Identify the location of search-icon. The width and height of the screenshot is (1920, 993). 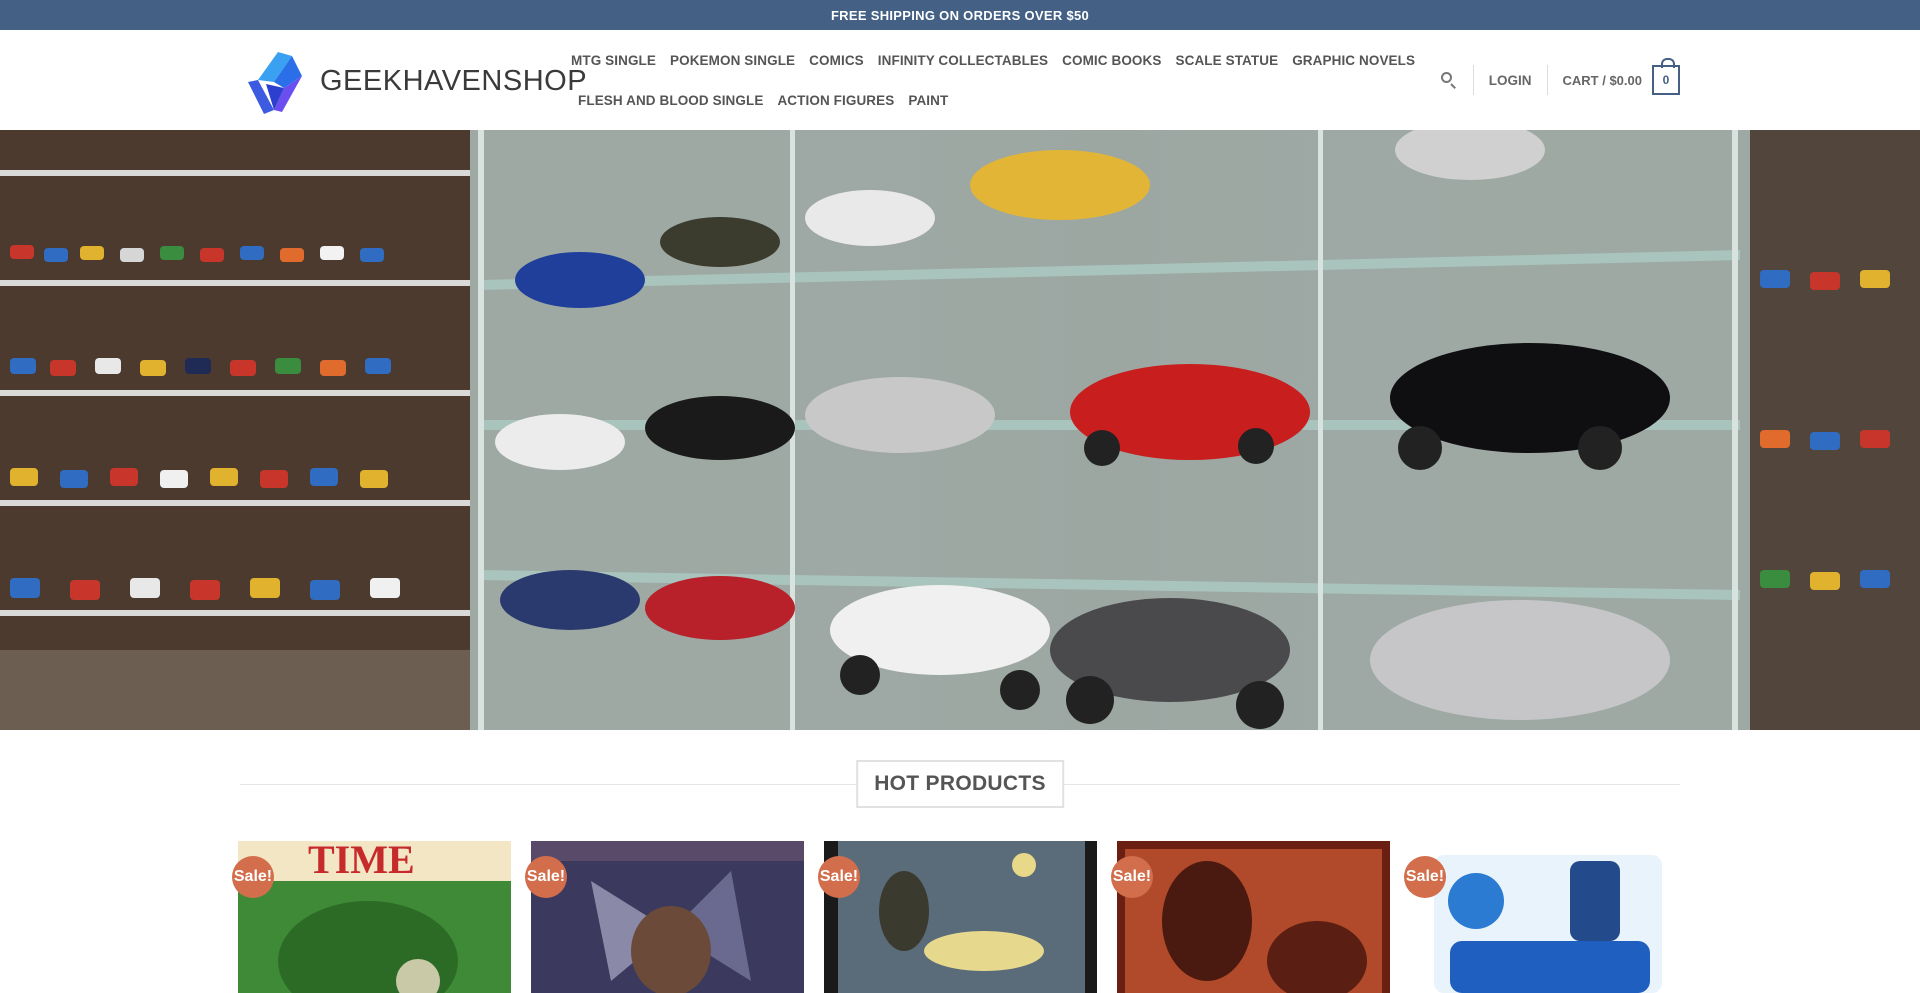
(1449, 80).